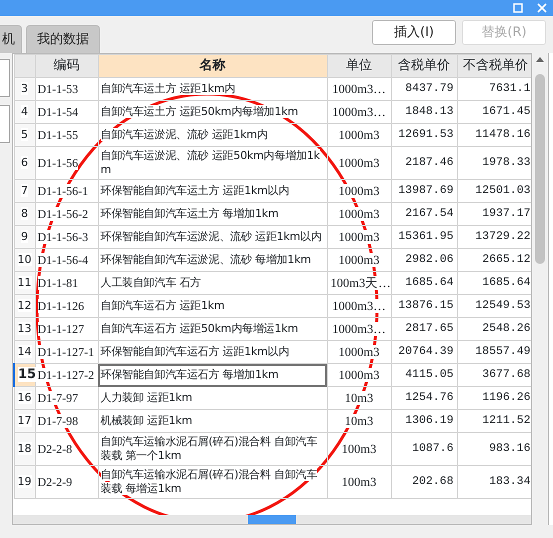 This screenshot has width=553, height=538. What do you see at coordinates (212, 66) in the screenshot?
I see `column-header: 名称` at bounding box center [212, 66].